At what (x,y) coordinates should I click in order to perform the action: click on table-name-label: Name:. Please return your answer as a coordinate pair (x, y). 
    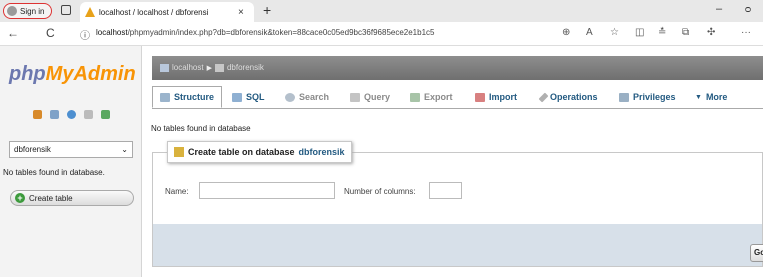
    Looking at the image, I should click on (177, 191).